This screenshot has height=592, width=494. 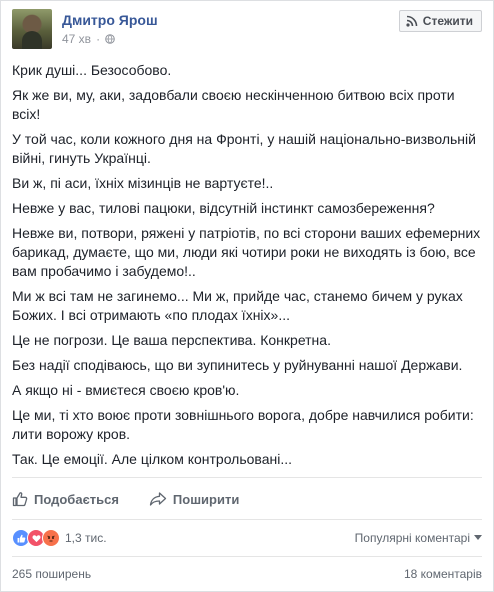 What do you see at coordinates (20, 499) in the screenshot?
I see `thumbs-up-icon` at bounding box center [20, 499].